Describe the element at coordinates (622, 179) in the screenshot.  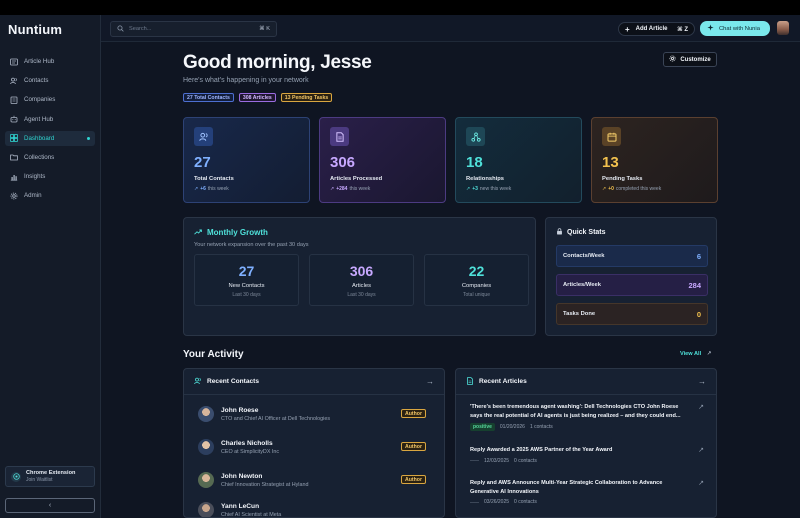
I see `stat-label: Pending Tasks` at that location.